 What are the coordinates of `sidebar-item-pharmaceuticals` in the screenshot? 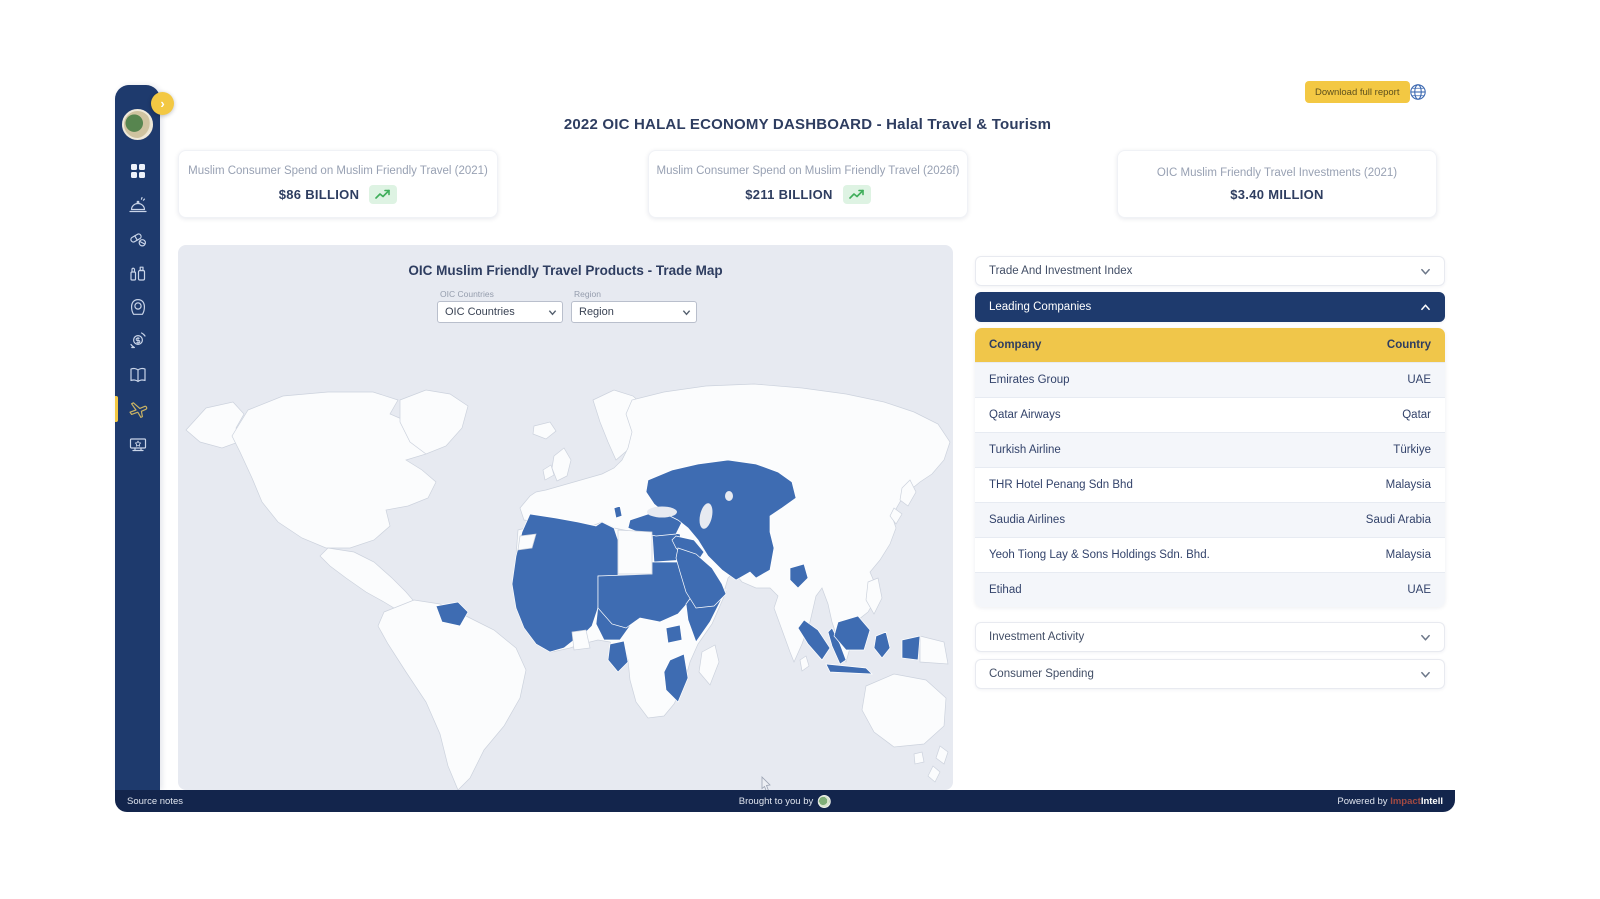 It's located at (137, 239).